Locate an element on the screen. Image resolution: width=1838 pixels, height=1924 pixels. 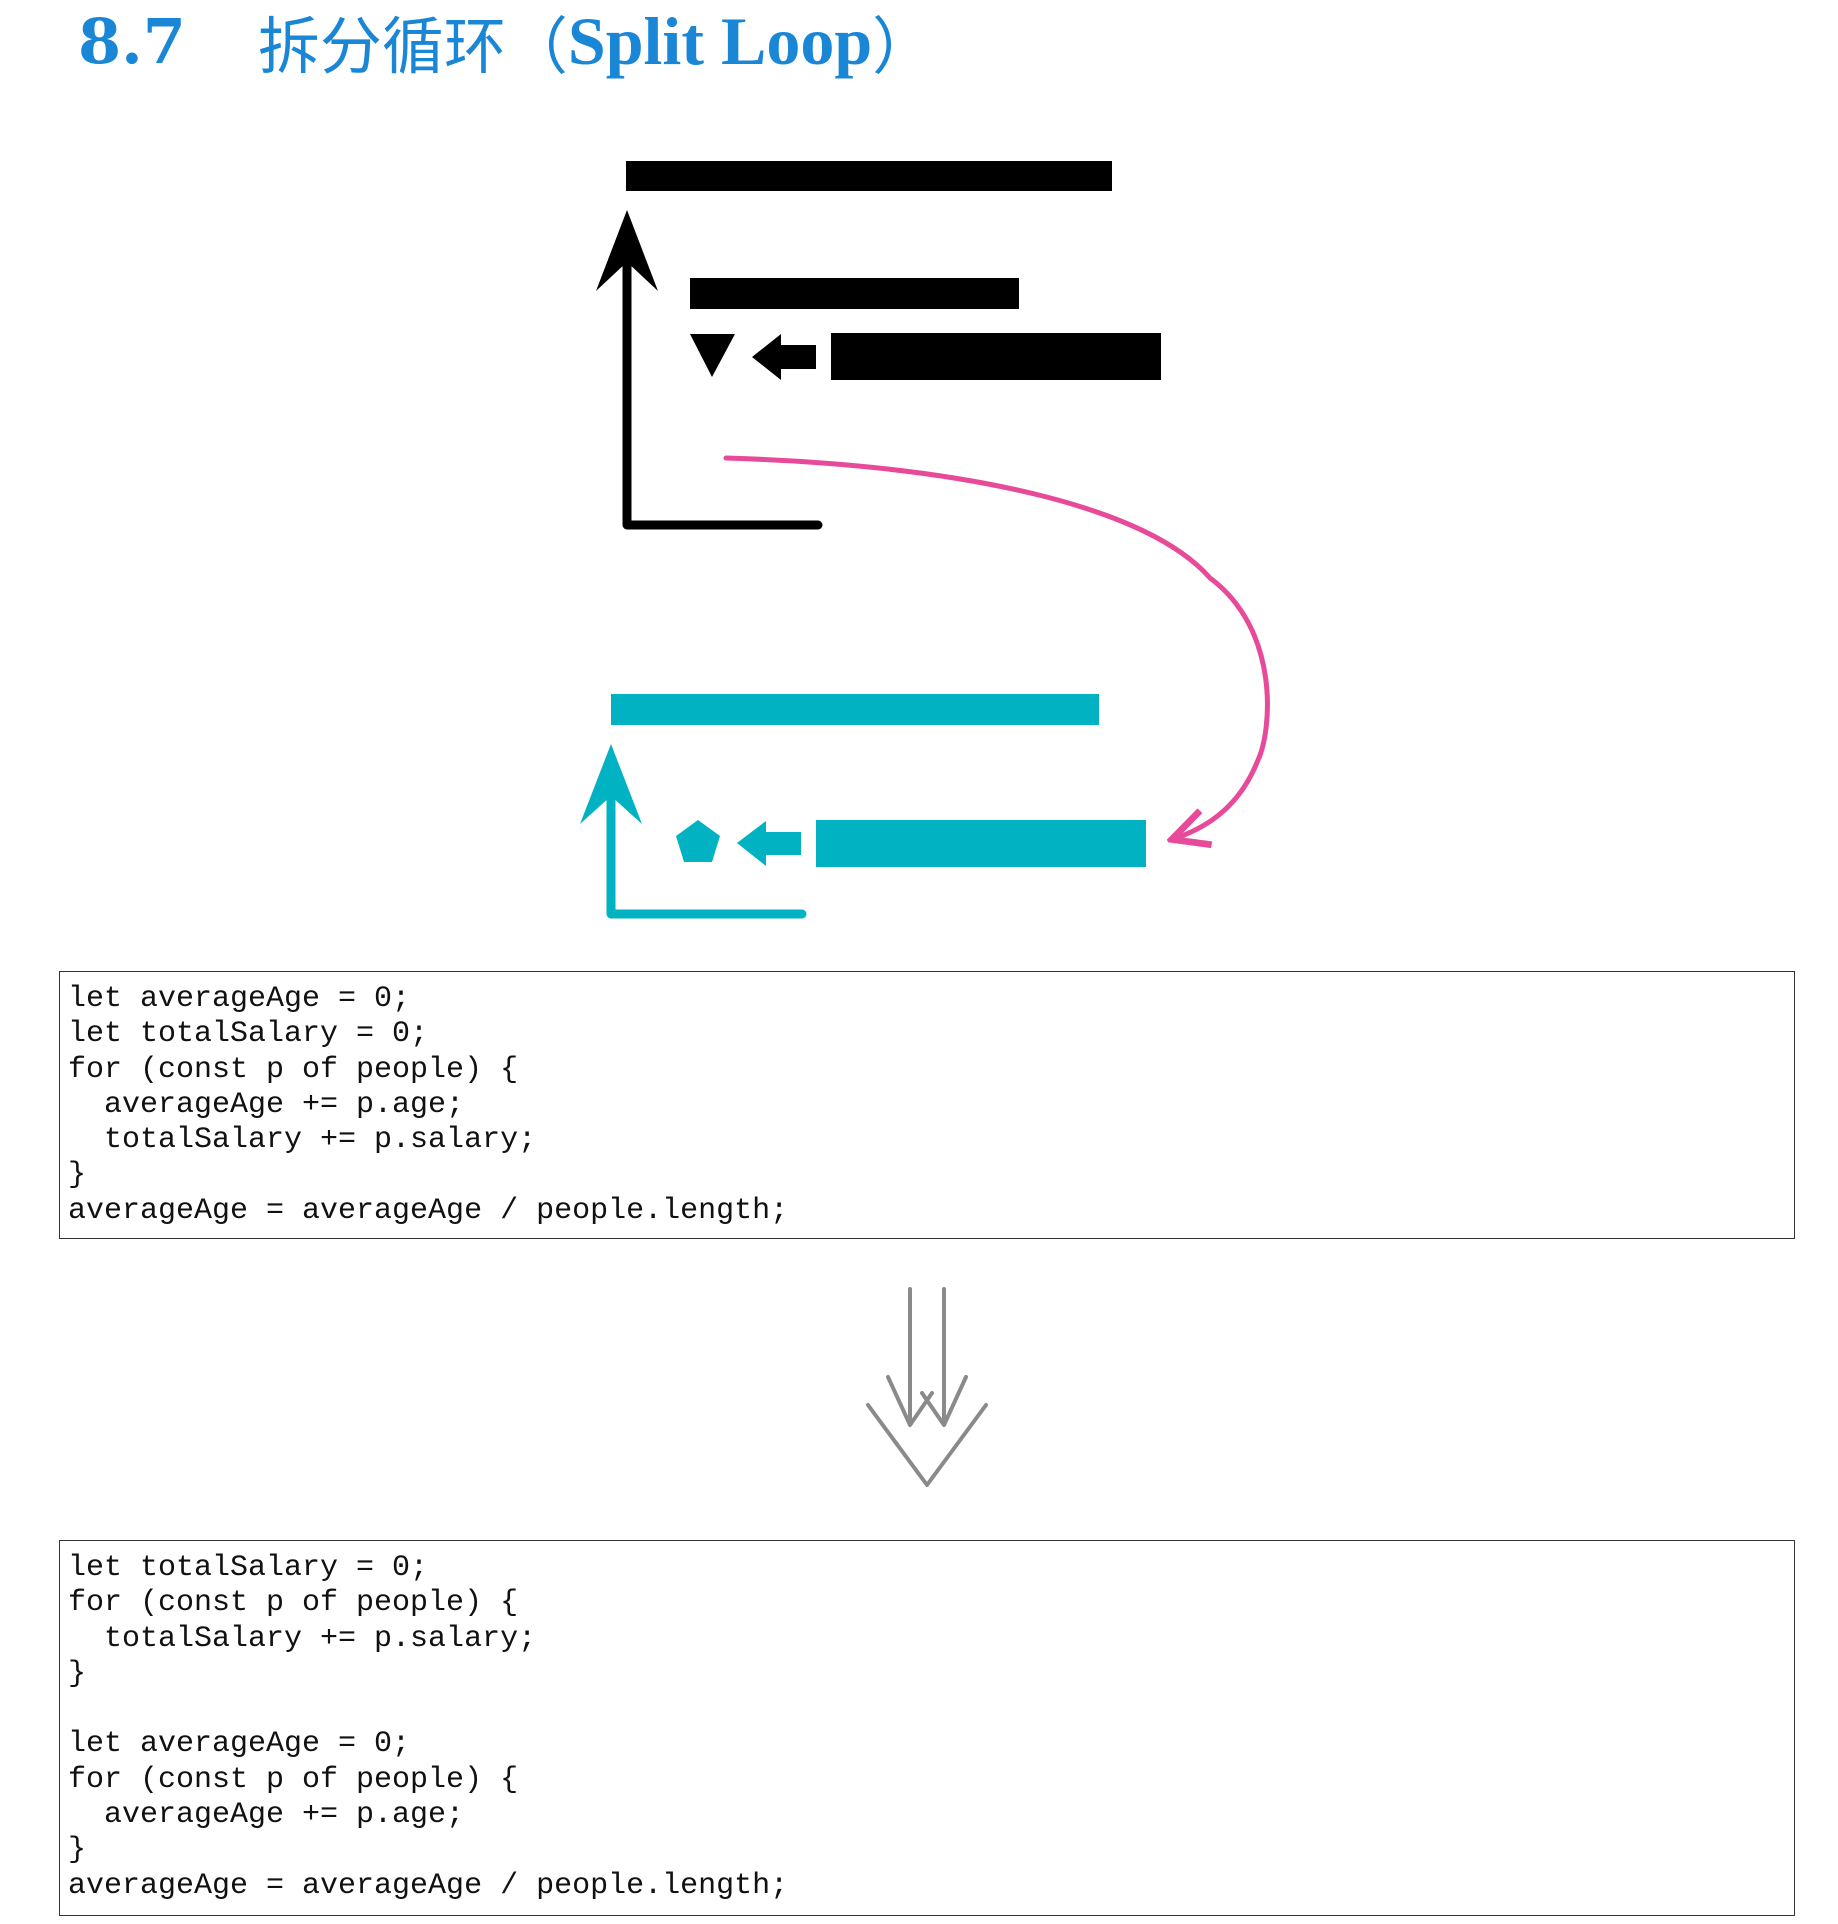
before-middle-bar is located at coordinates (854, 293).